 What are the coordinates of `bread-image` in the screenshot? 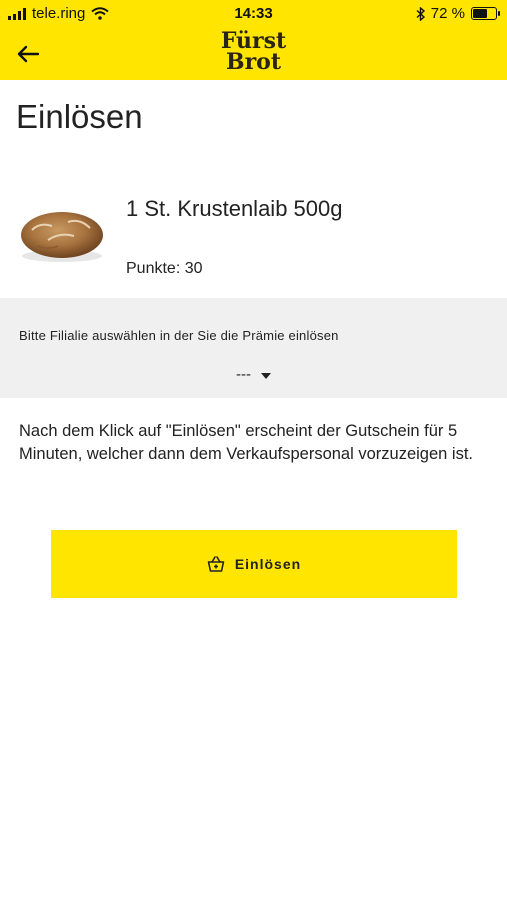 It's located at (62, 237).